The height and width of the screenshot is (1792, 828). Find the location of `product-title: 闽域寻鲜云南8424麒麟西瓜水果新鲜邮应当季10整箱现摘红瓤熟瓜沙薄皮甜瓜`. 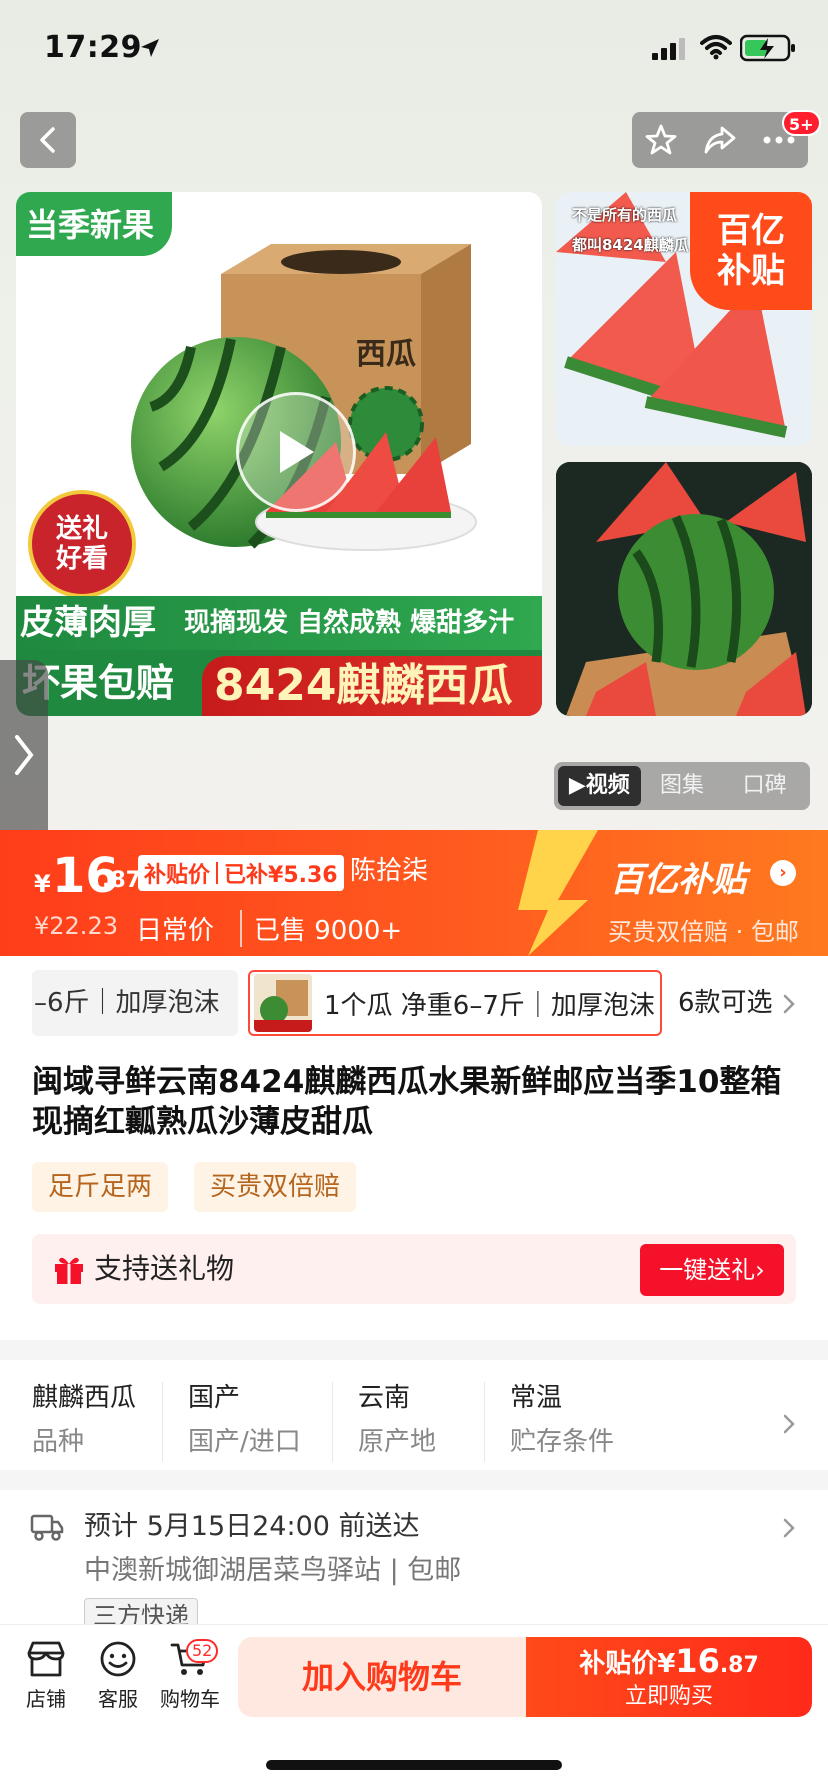

product-title: 闽域寻鲜云南8424麒麟西瓜水果新鲜邮应当季10整箱现摘红瓤熟瓜沙薄皮甜瓜 is located at coordinates (407, 1102).